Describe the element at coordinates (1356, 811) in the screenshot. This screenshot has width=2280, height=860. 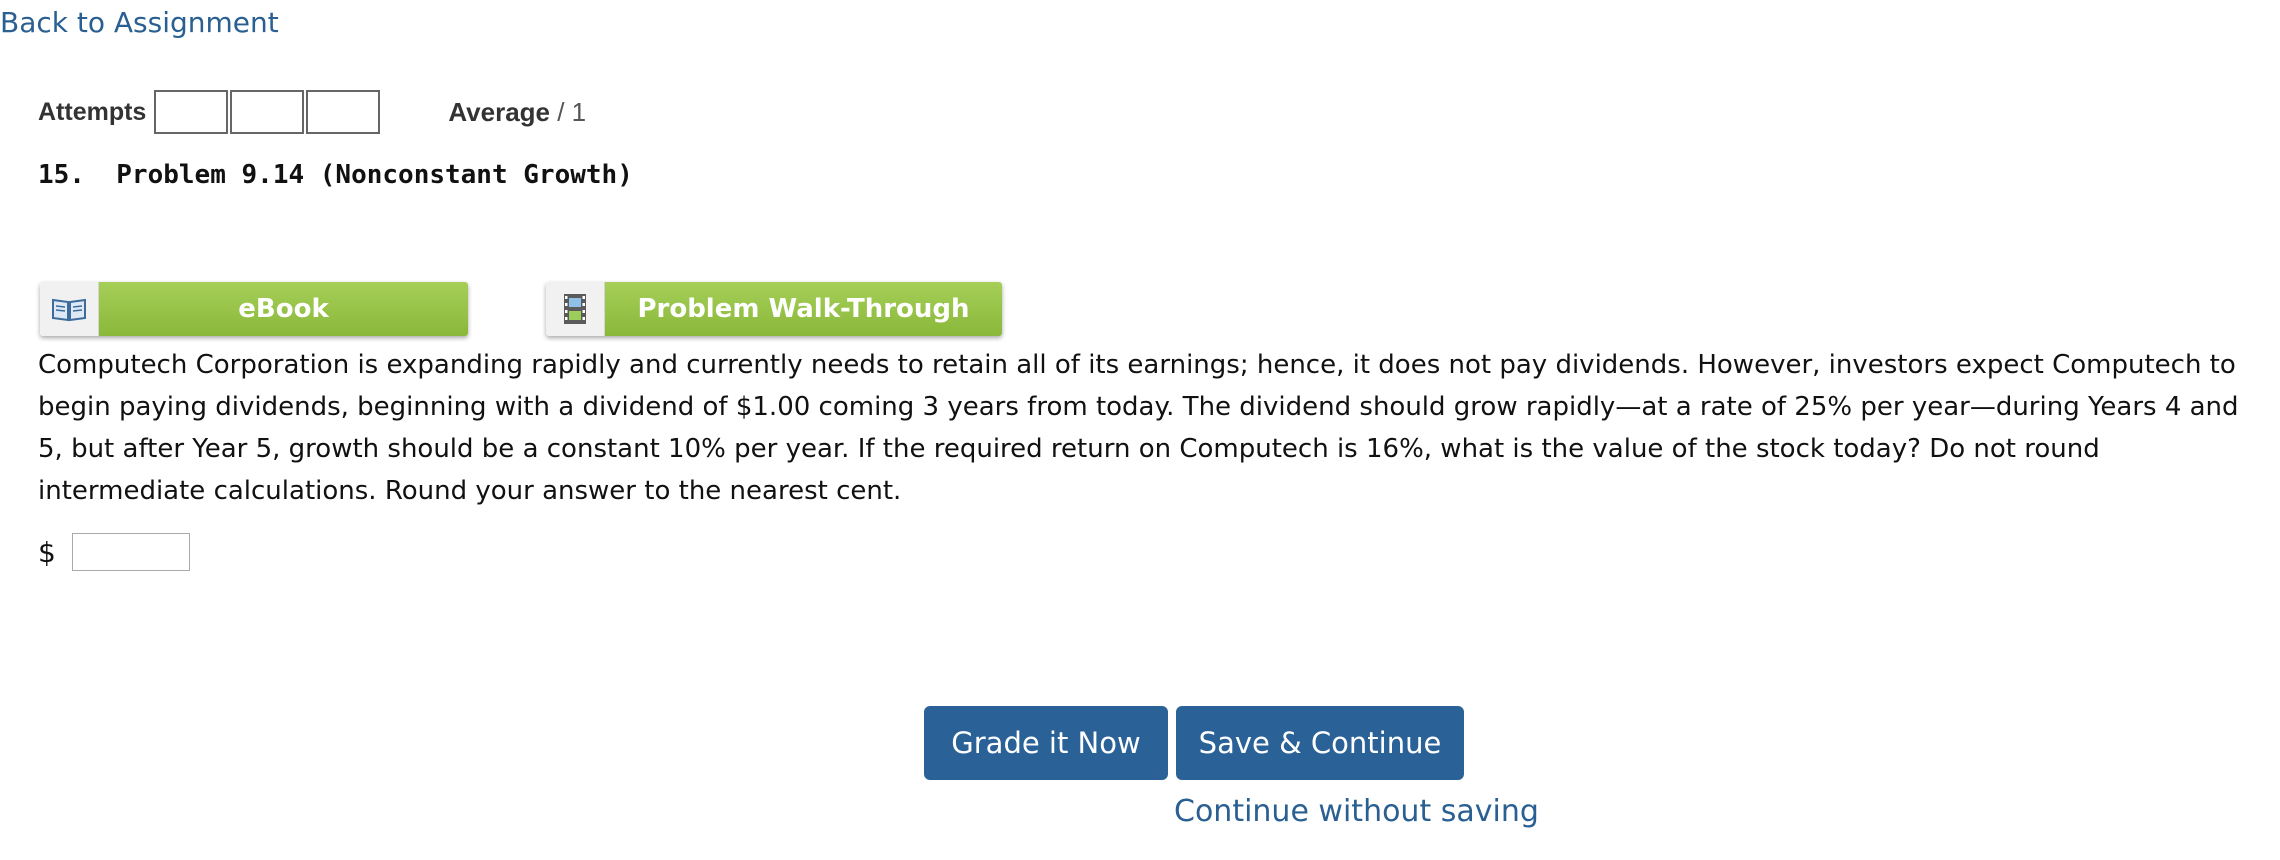
I see `continue-without-saving-link: Continue without saving` at that location.